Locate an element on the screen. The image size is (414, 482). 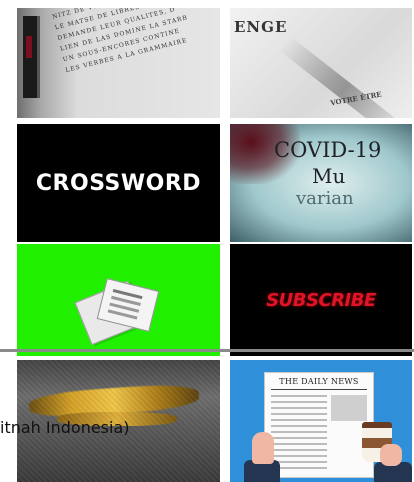
left-hand is located at coordinates (263, 448).